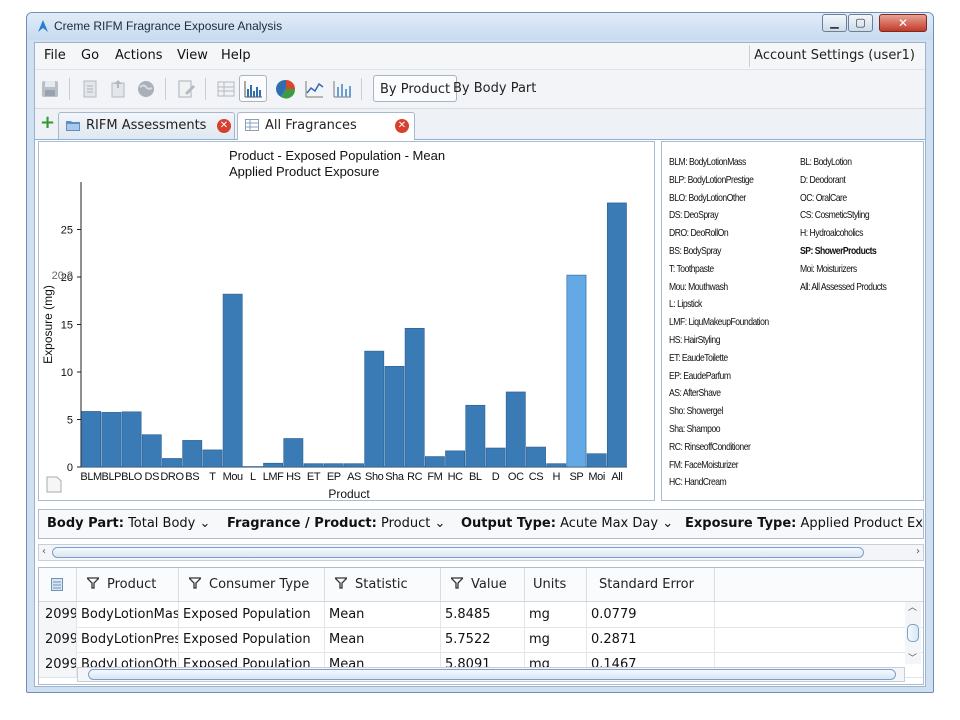  What do you see at coordinates (475, 436) in the screenshot?
I see `bar-bl` at bounding box center [475, 436].